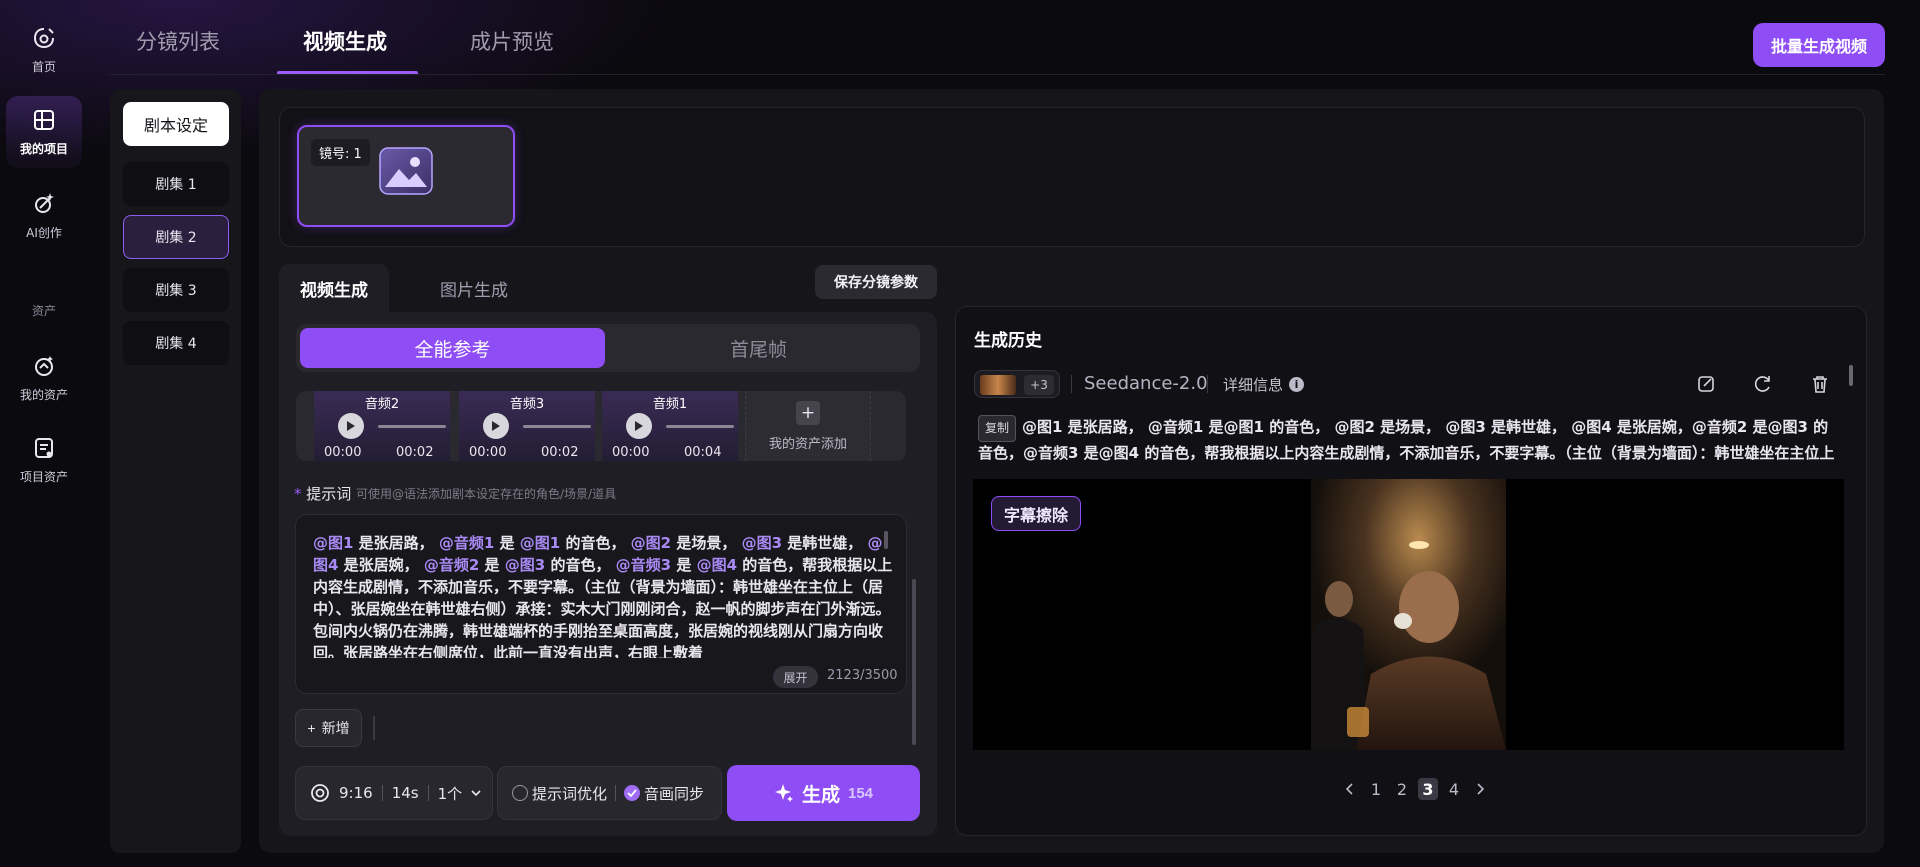  What do you see at coordinates (1376, 789) in the screenshot?
I see `page-1: 1` at bounding box center [1376, 789].